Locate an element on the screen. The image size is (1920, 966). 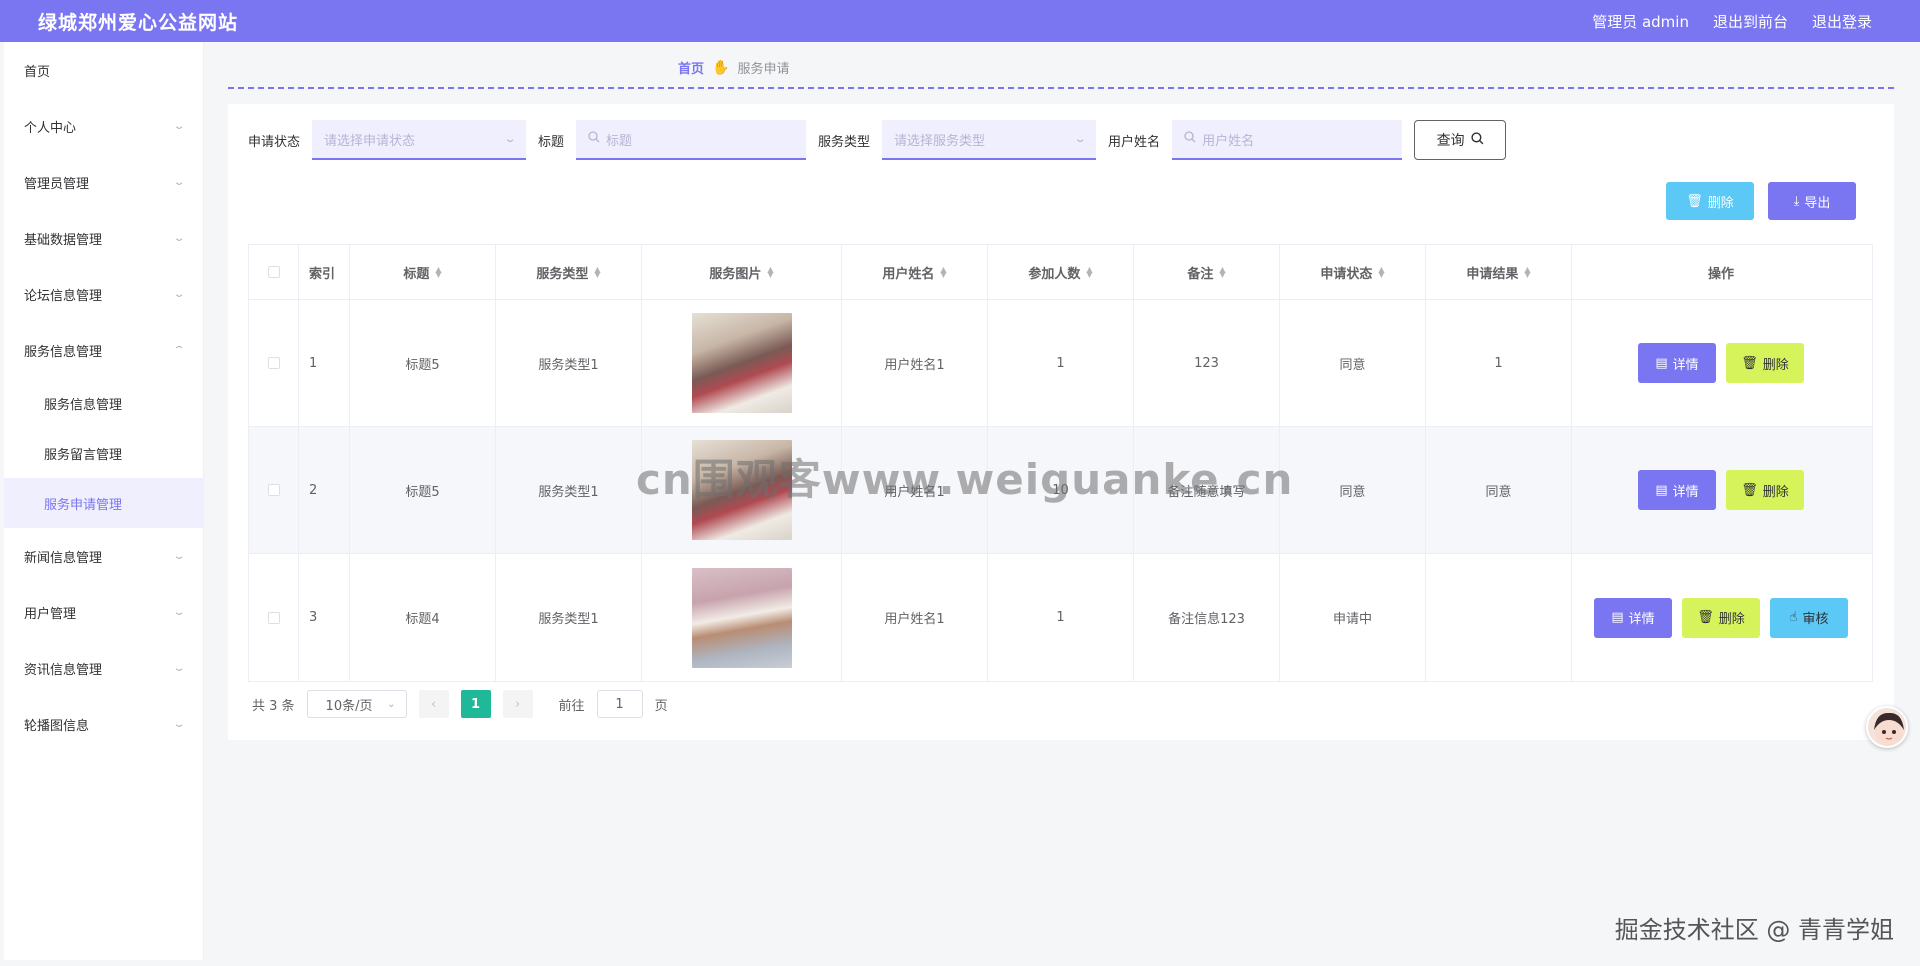
column-header-title: 标题 ▲ ▼ is located at coordinates (423, 272).